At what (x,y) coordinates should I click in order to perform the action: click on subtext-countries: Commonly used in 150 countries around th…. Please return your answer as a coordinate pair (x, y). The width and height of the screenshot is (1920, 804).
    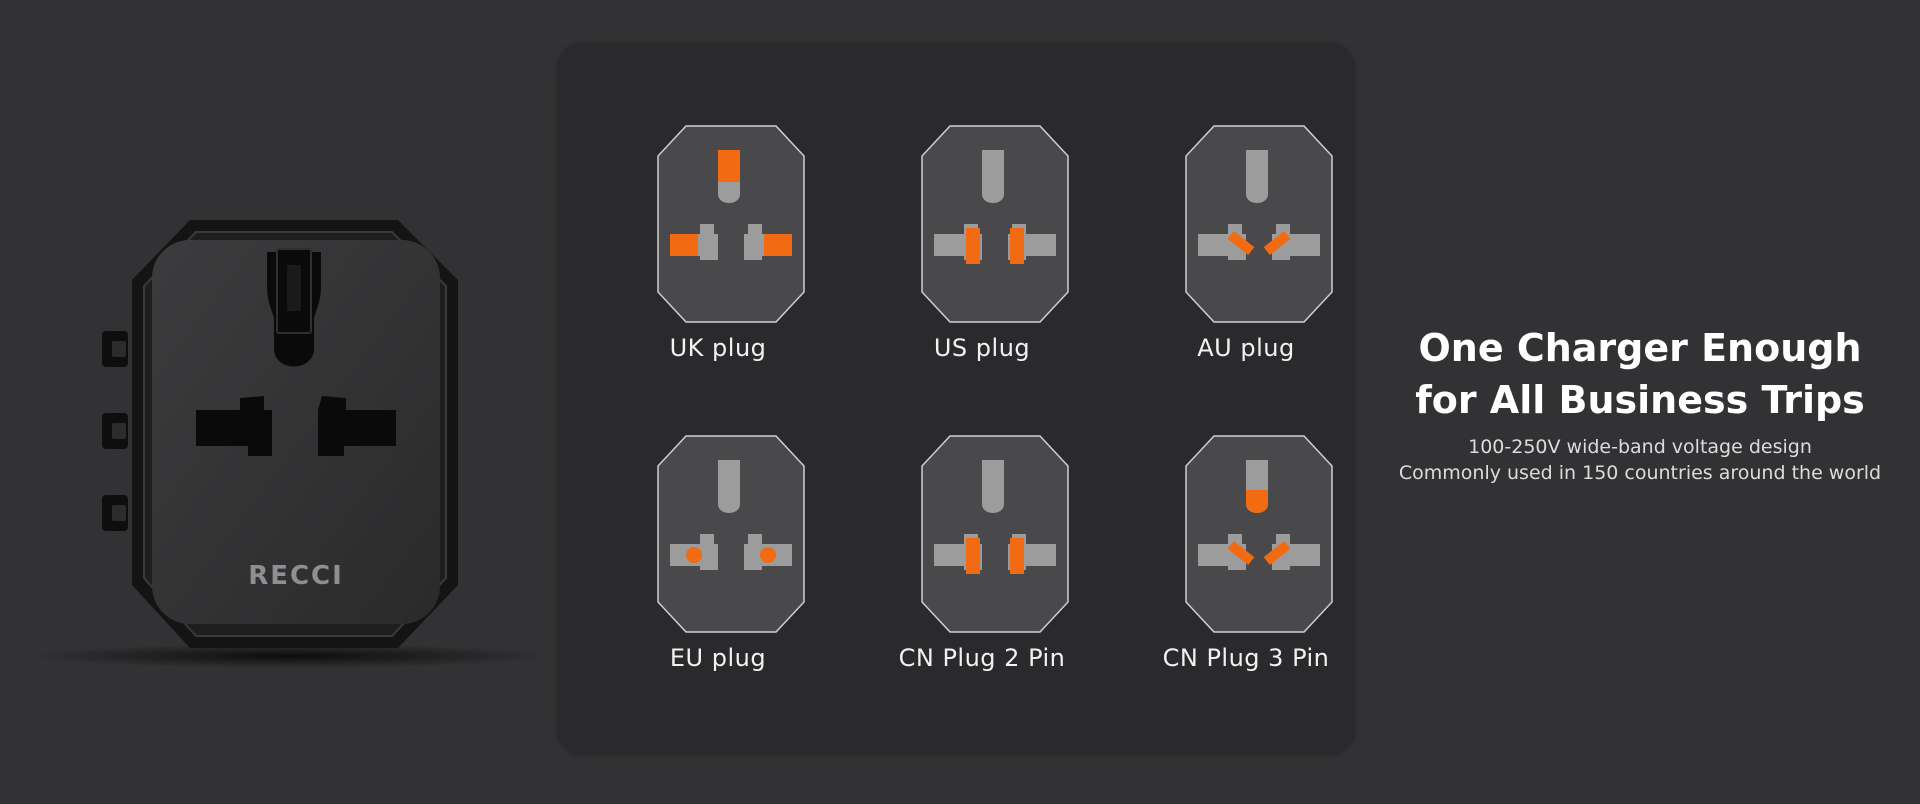
    Looking at the image, I should click on (1640, 473).